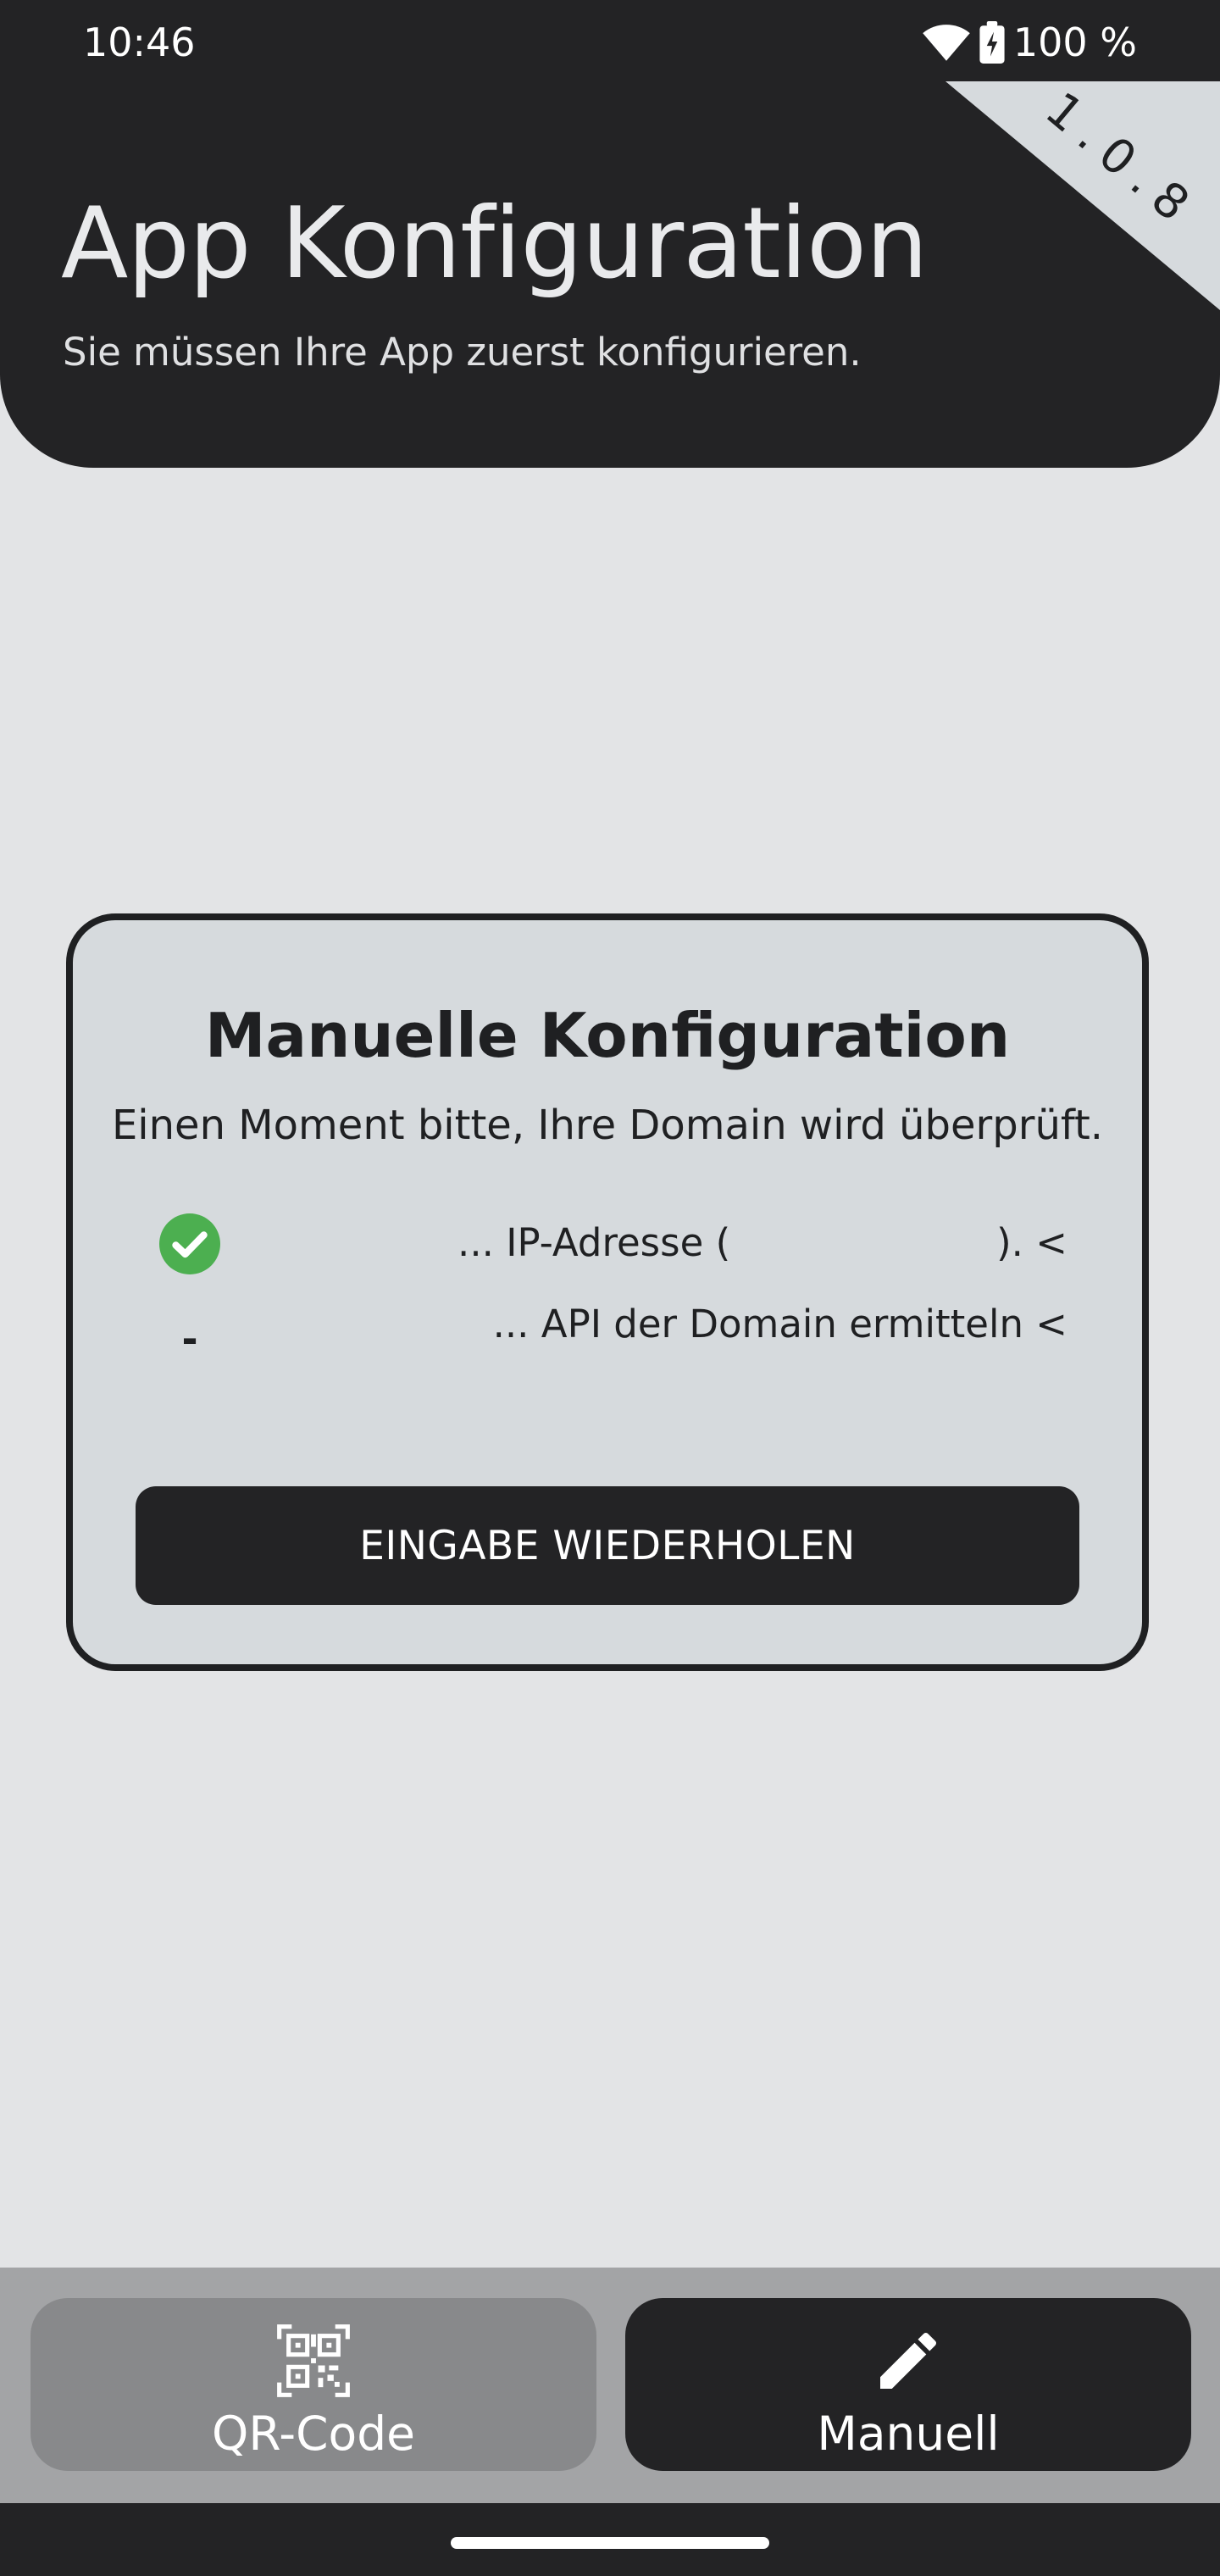 This screenshot has height=2576, width=1220. What do you see at coordinates (607, 1545) in the screenshot?
I see `retry-input-button: EINGABE WIEDERHOLEN` at bounding box center [607, 1545].